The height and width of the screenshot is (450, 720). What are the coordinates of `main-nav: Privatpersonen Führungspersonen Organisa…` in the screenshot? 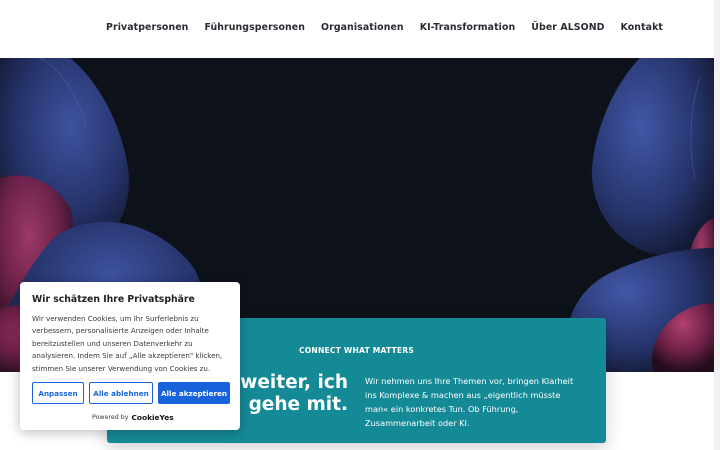 It's located at (376, 27).